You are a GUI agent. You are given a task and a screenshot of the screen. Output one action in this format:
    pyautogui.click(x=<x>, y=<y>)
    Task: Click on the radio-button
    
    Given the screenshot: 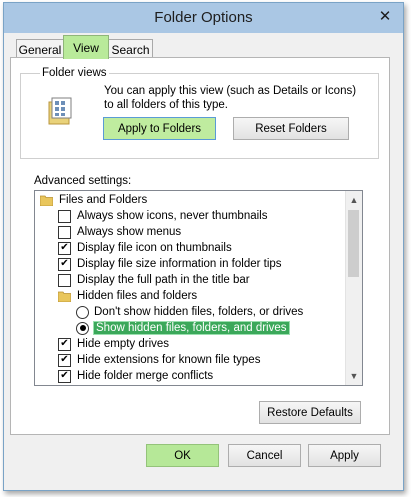 What is the action you would take?
    pyautogui.click(x=82, y=312)
    